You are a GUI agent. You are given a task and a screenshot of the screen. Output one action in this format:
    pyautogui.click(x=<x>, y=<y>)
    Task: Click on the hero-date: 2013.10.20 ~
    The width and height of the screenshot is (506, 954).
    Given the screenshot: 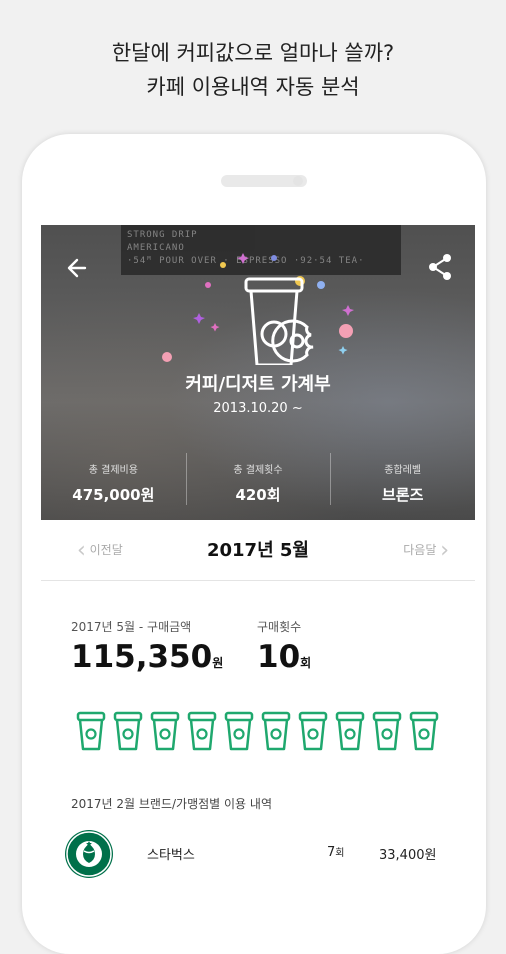 What is the action you would take?
    pyautogui.click(x=258, y=408)
    